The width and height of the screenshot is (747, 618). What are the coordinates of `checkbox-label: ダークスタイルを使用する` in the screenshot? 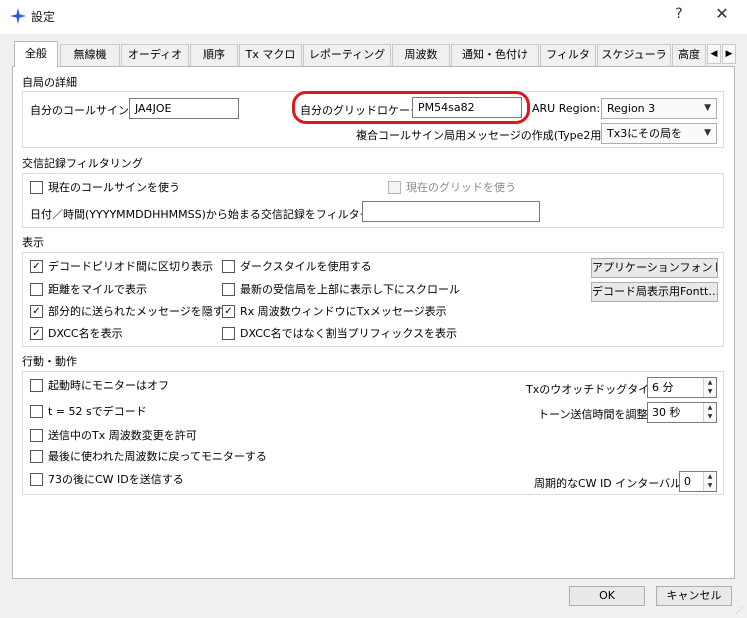 It's located at (306, 266).